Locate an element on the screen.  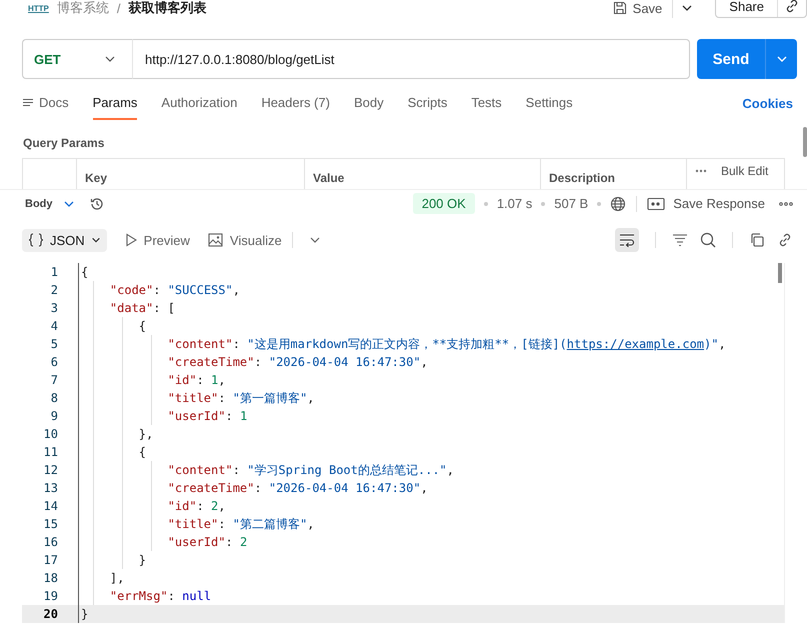
json-punctuation: ], is located at coordinates (117, 578).